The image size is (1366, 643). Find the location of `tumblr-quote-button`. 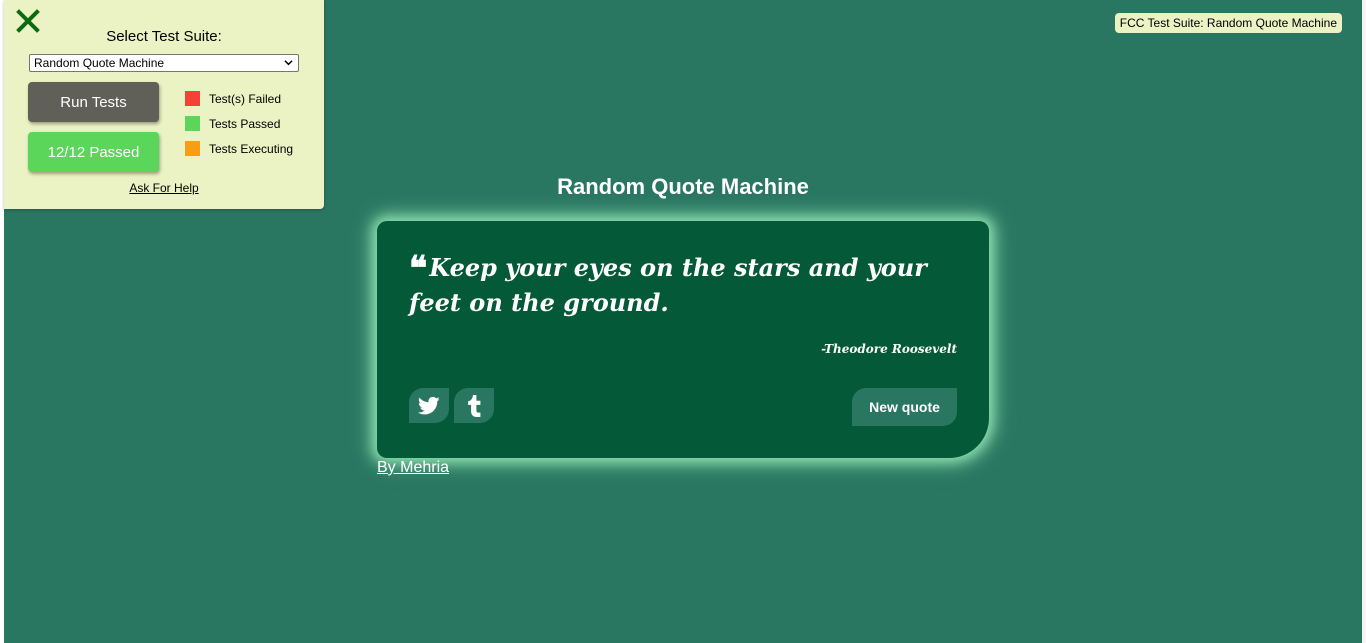

tumblr-quote-button is located at coordinates (474, 405).